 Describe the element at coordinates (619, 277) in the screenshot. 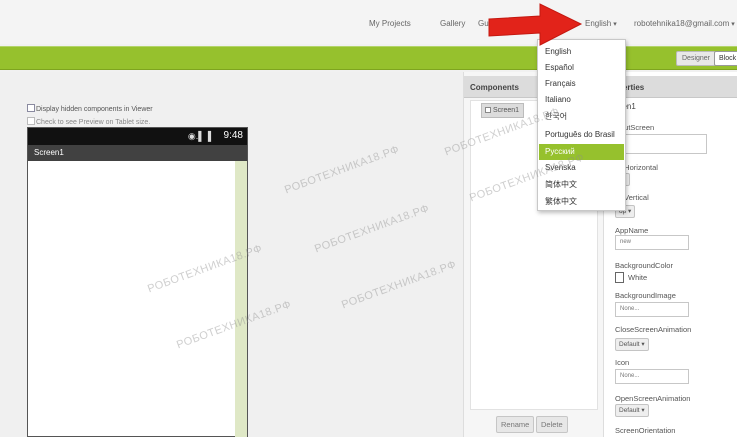

I see `color-swatch` at that location.